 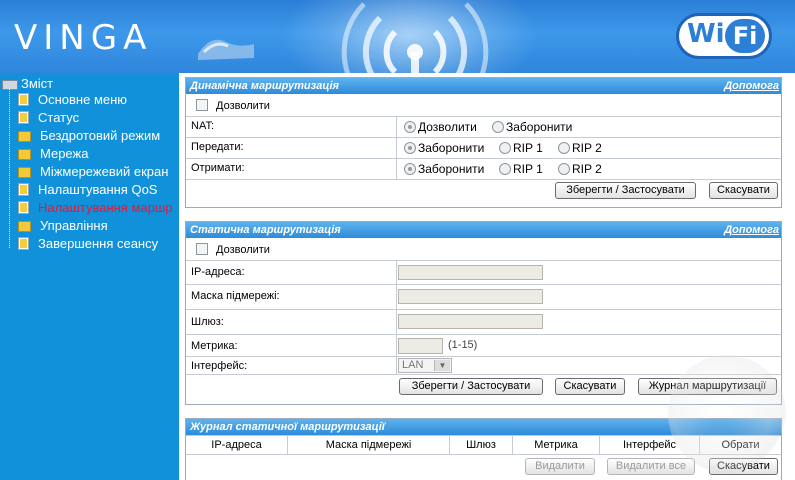 I want to click on receive-deny-option: Заборонити, so click(x=444, y=169).